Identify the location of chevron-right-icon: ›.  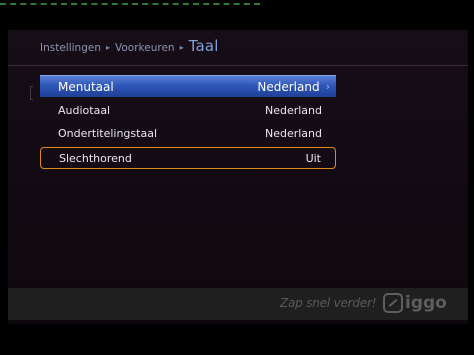
(327, 86).